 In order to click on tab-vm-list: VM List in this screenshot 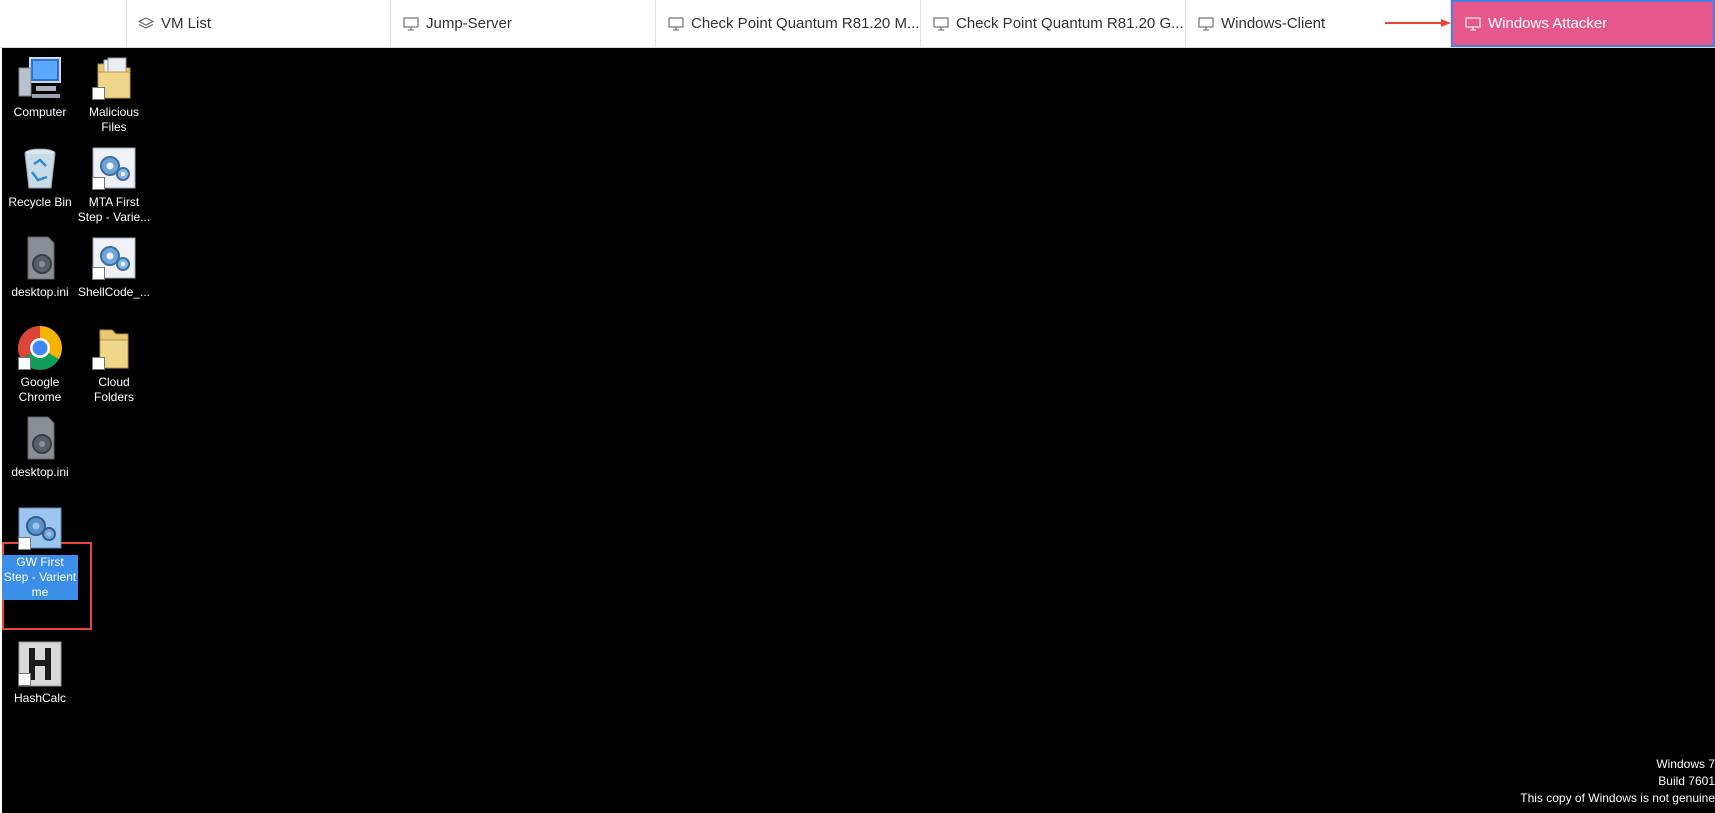, I will do `click(258, 23)`.